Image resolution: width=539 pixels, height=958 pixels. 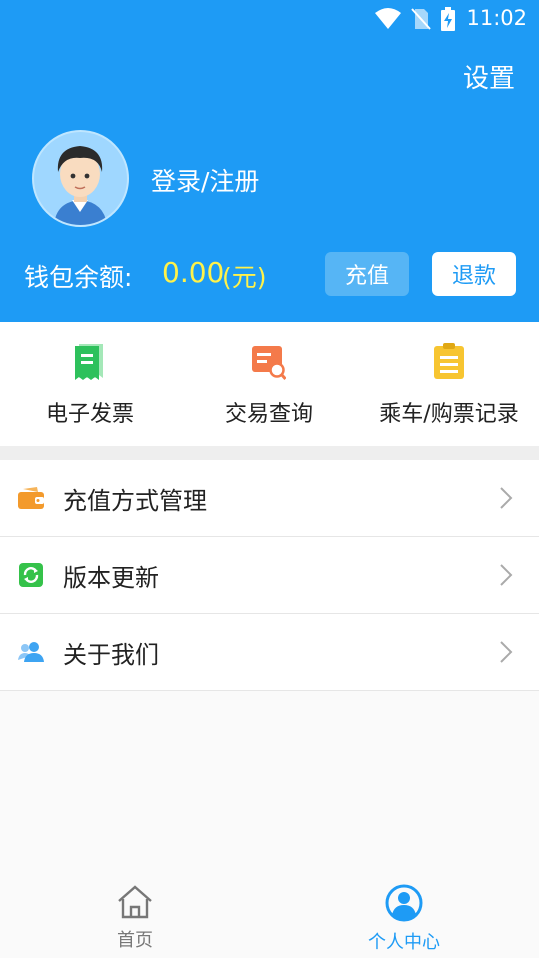 What do you see at coordinates (193, 272) in the screenshot?
I see `wallet-balance-amount: 0.00` at bounding box center [193, 272].